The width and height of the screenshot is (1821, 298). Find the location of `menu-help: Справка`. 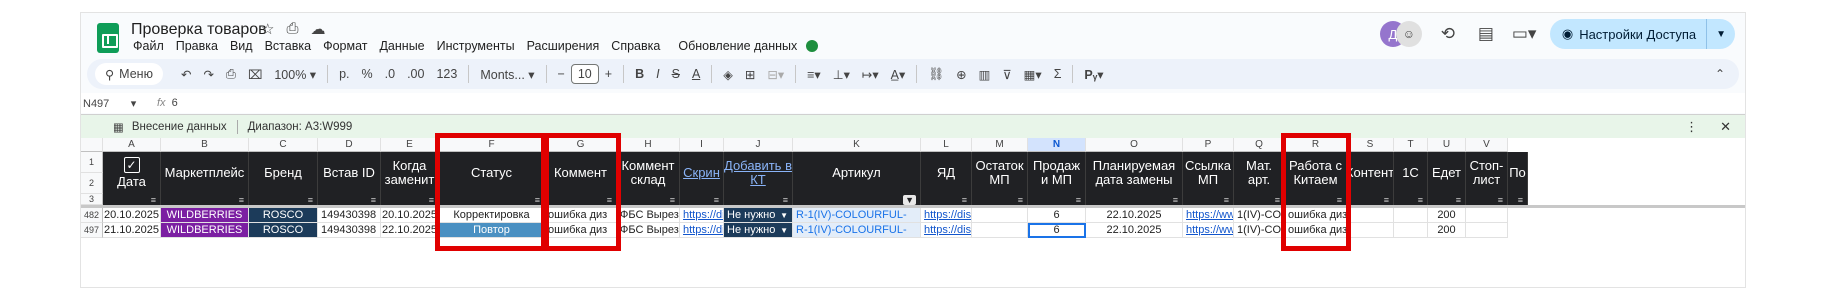

menu-help: Справка is located at coordinates (635, 46).